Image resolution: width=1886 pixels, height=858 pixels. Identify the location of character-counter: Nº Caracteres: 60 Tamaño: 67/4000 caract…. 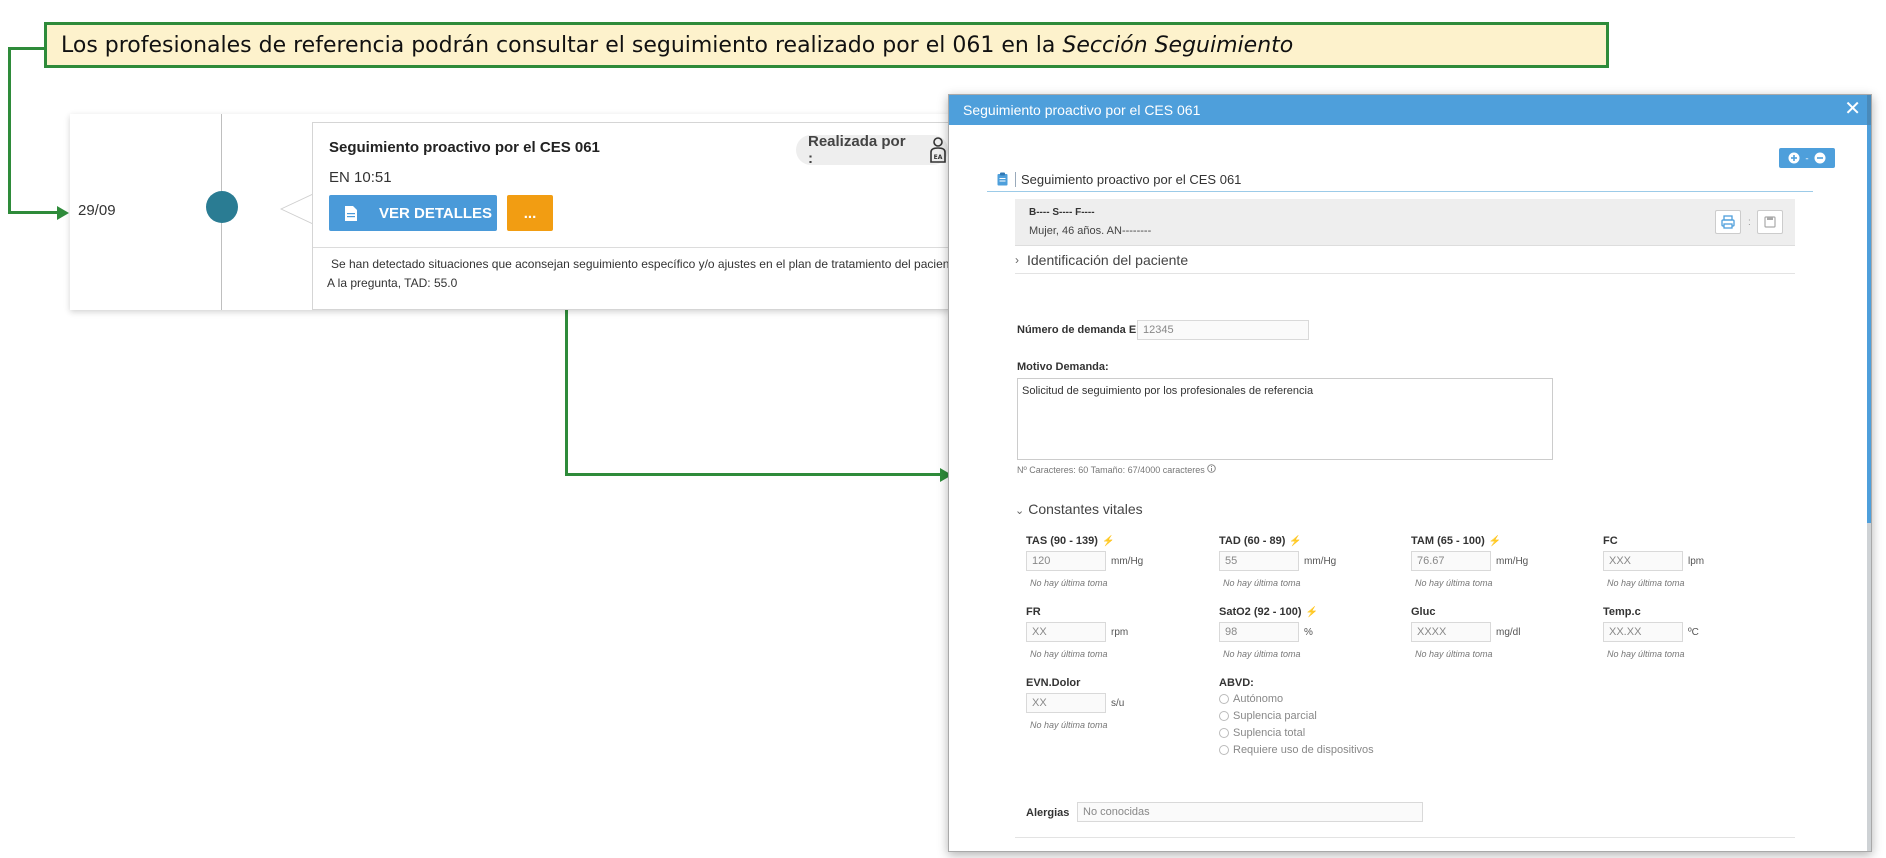
(1117, 469).